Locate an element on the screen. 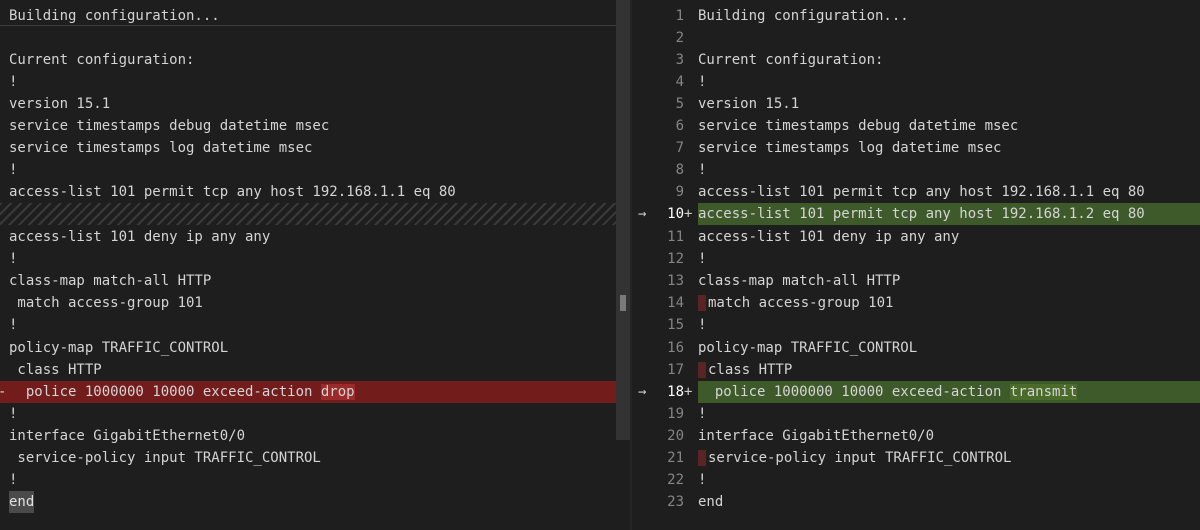 This screenshot has width=1200, height=530. line-number: 21 is located at coordinates (675, 458).